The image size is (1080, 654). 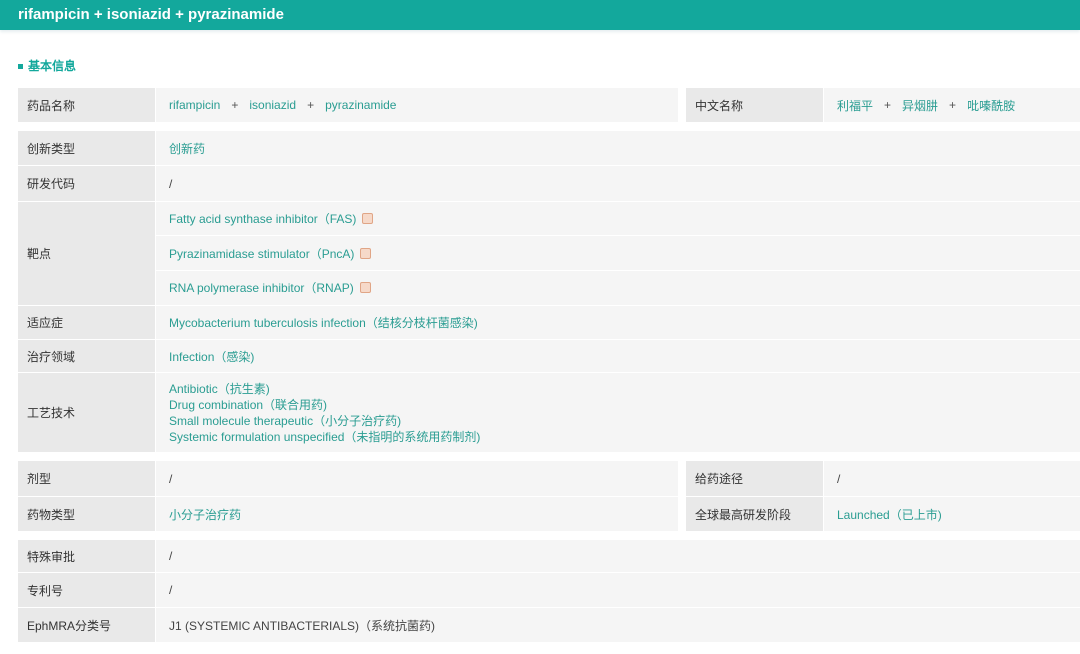 What do you see at coordinates (219, 389) in the screenshot?
I see `tech-item: Antibiotic（抗生素)` at bounding box center [219, 389].